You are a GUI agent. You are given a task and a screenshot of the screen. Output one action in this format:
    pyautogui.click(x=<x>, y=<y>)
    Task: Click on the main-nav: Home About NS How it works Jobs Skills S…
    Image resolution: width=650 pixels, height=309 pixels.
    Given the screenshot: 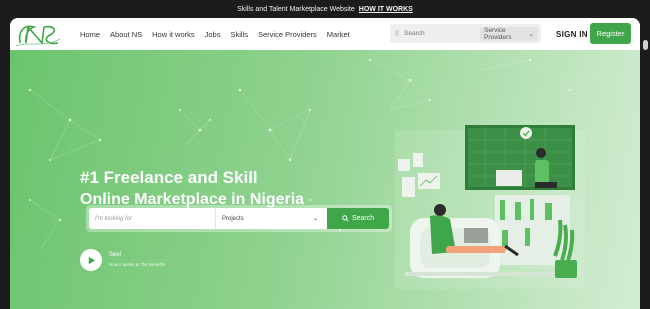 What is the action you would take?
    pyautogui.click(x=325, y=34)
    